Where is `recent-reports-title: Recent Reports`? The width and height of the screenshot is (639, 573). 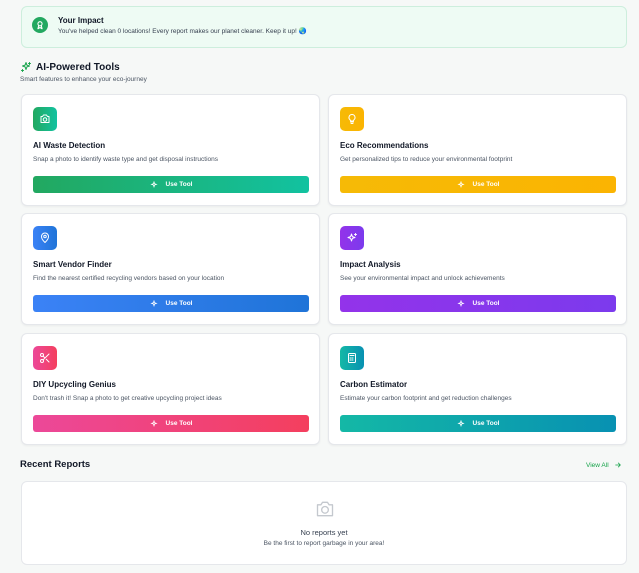 recent-reports-title: Recent Reports is located at coordinates (55, 464).